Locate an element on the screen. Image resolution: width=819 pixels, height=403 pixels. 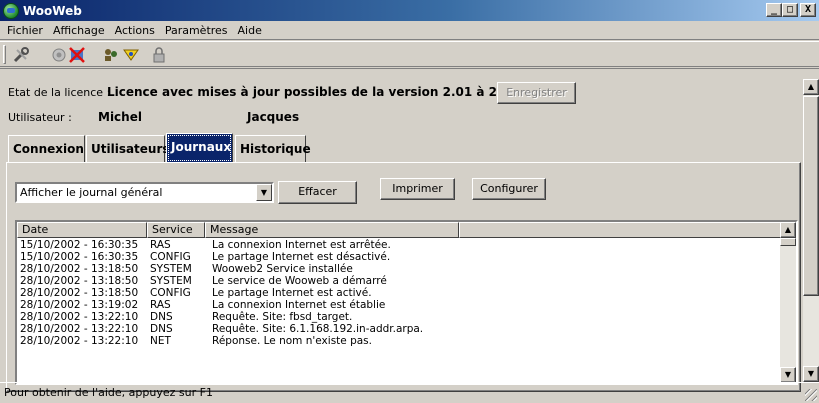
log-message: Le partage Internet est activé. is located at coordinates (292, 293).